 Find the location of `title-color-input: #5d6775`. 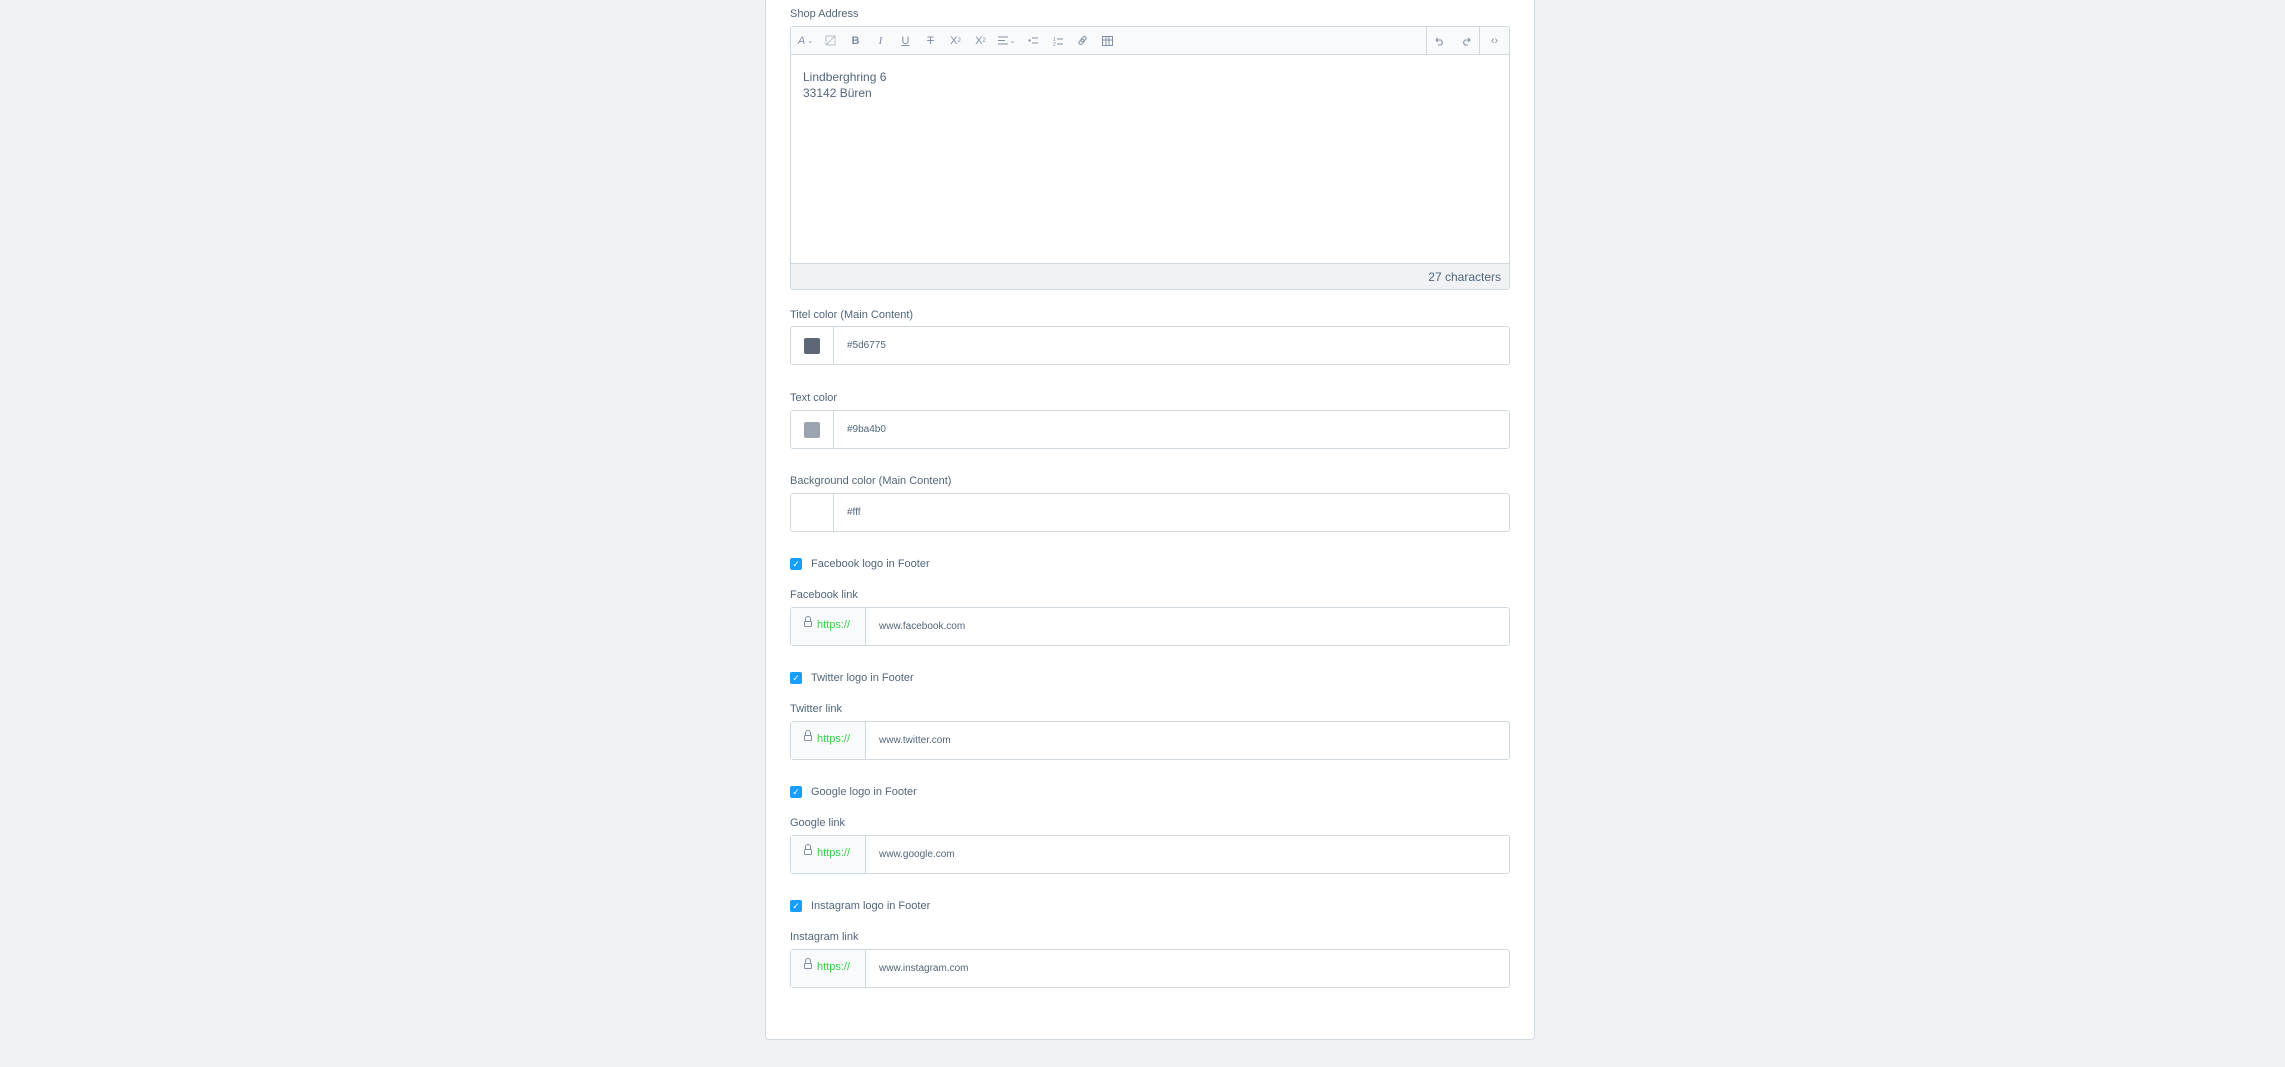

title-color-input: #5d6775 is located at coordinates (1171, 345).